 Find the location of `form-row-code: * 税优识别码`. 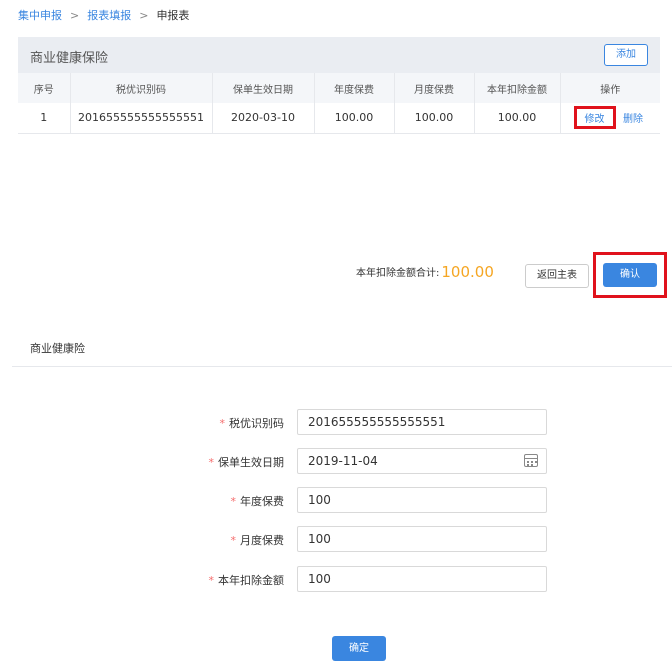

form-row-code: * 税优识别码 is located at coordinates (336, 422).